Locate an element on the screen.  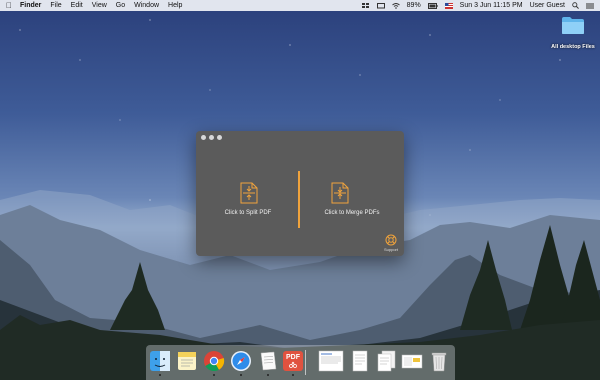
merge-pdf-icon is located at coordinates (340, 193).